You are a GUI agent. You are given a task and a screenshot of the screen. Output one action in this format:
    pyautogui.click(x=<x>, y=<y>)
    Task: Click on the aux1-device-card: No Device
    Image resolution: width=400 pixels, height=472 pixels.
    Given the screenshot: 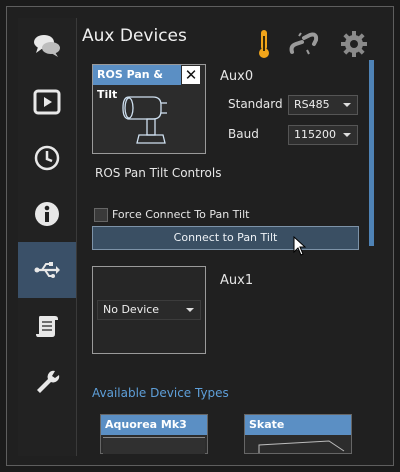 What is the action you would take?
    pyautogui.click(x=149, y=310)
    